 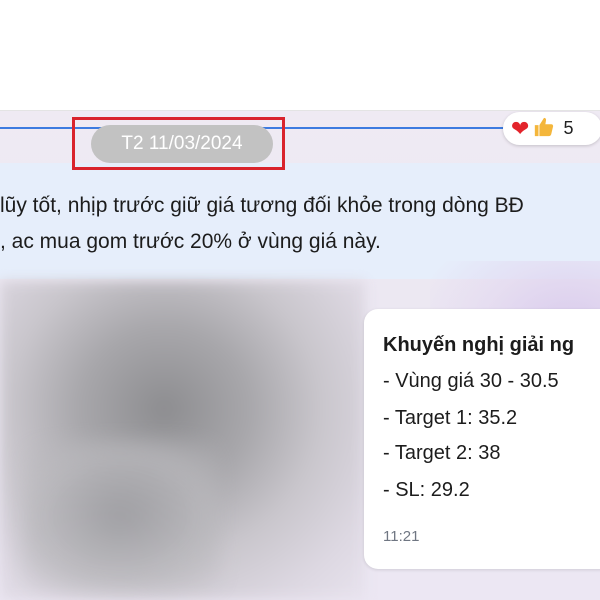 What do you see at coordinates (426, 490) in the screenshot?
I see `recommendation-item: - SL: 29.2` at bounding box center [426, 490].